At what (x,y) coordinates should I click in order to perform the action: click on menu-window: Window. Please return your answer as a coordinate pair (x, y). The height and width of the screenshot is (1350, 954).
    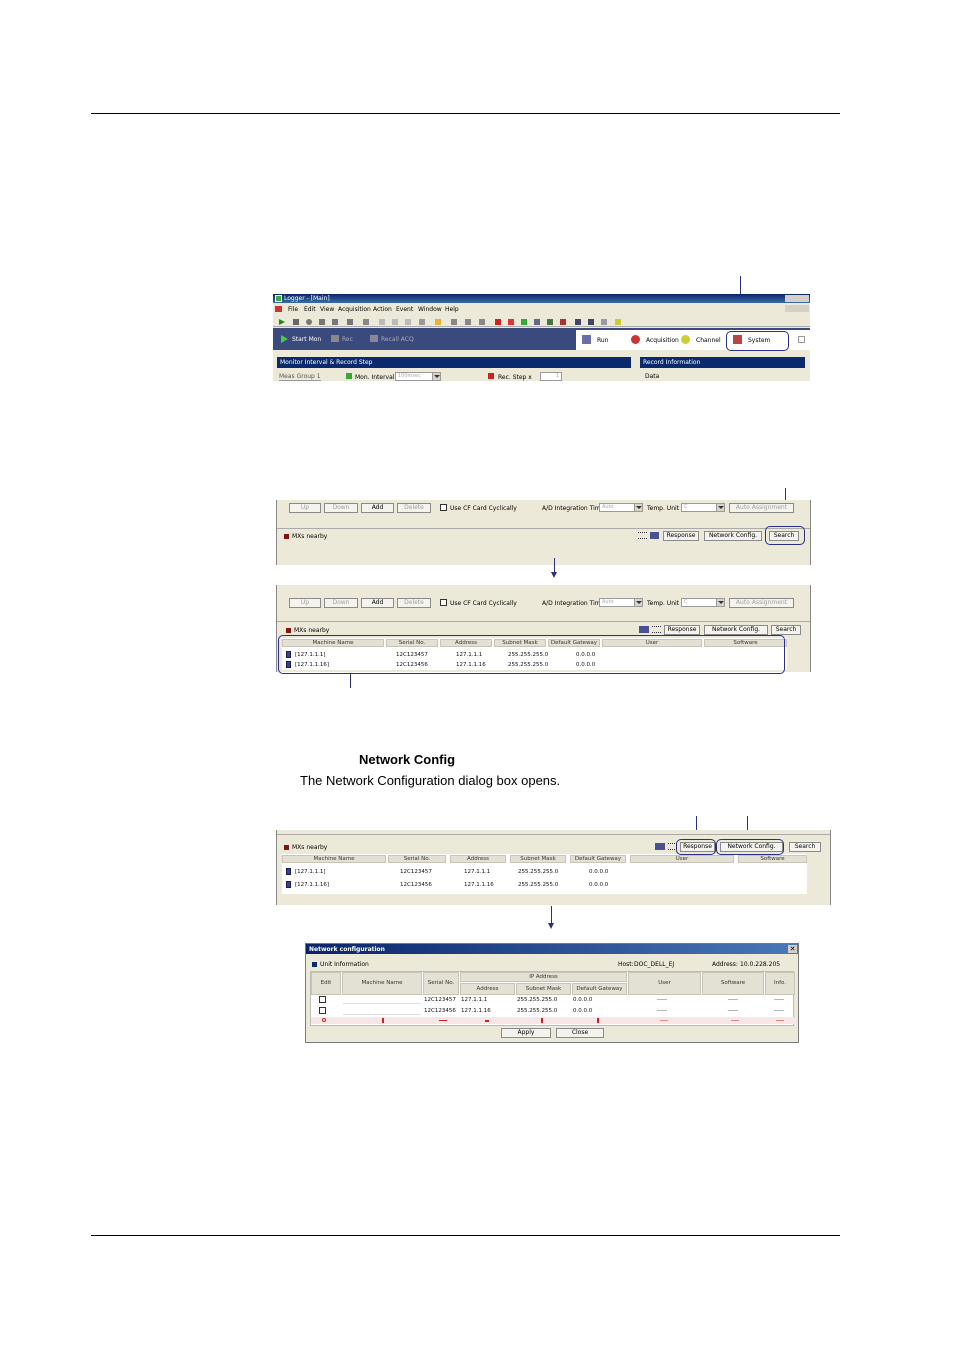
    Looking at the image, I should click on (430, 309).